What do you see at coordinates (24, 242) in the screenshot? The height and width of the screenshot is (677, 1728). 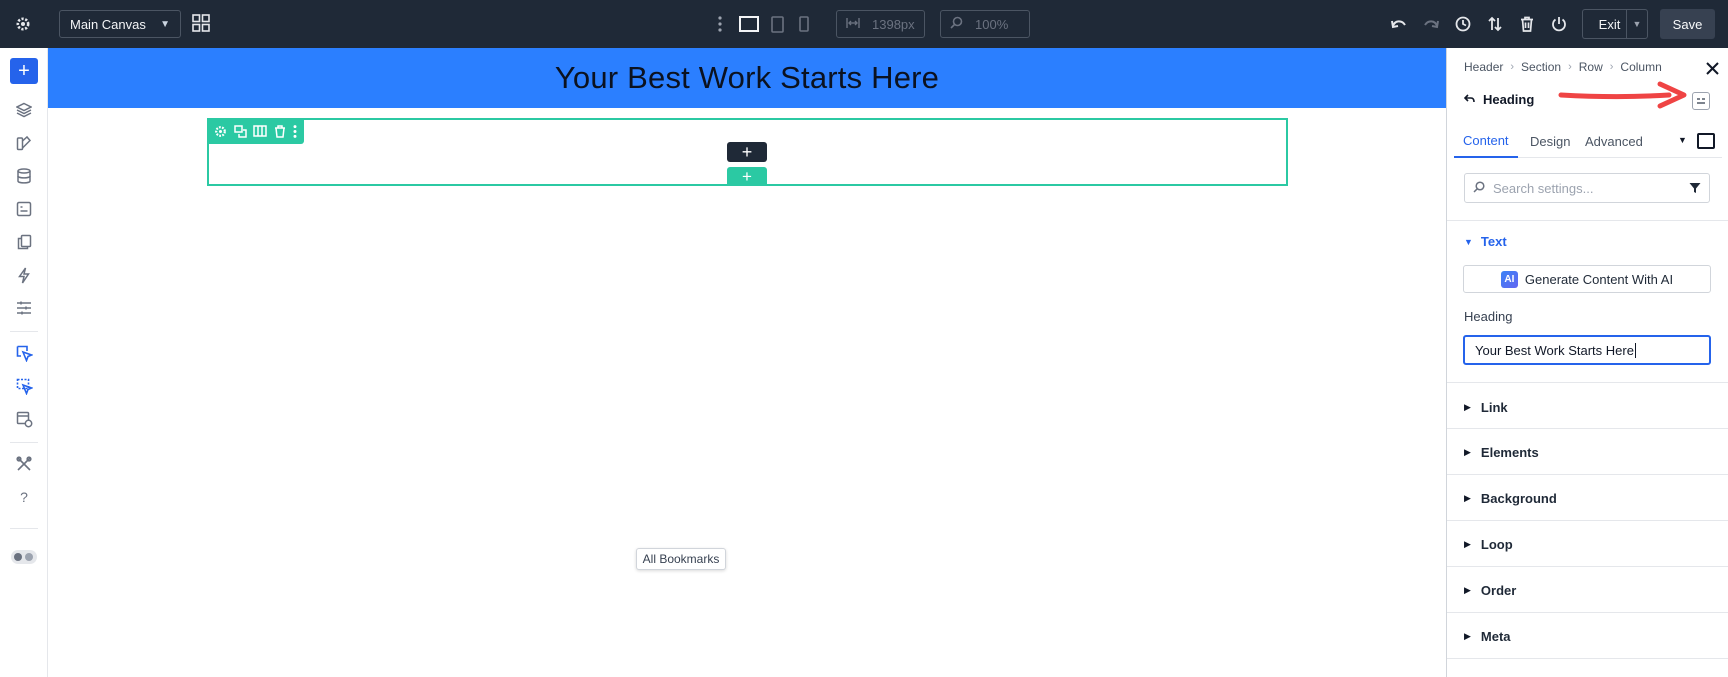 I see `pages-icon` at bounding box center [24, 242].